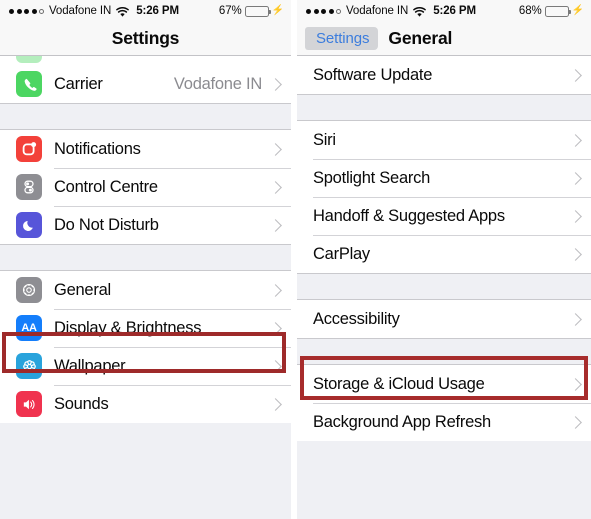 The height and width of the screenshot is (519, 591). What do you see at coordinates (373, 74) in the screenshot?
I see `row-label: Software Update` at bounding box center [373, 74].